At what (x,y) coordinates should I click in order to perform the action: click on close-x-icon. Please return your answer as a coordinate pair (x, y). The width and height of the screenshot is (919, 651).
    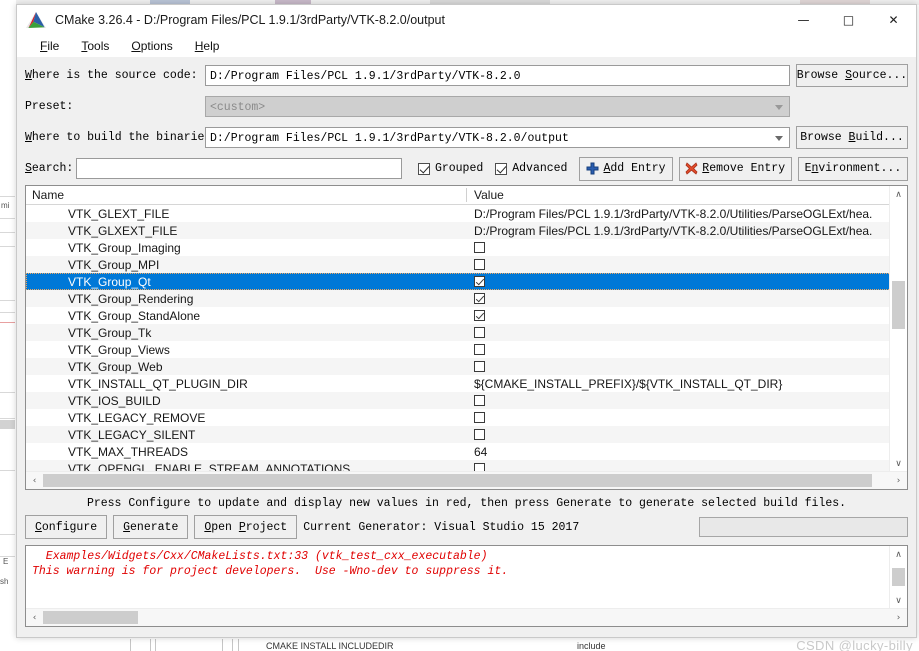
    Looking at the image, I should click on (691, 168).